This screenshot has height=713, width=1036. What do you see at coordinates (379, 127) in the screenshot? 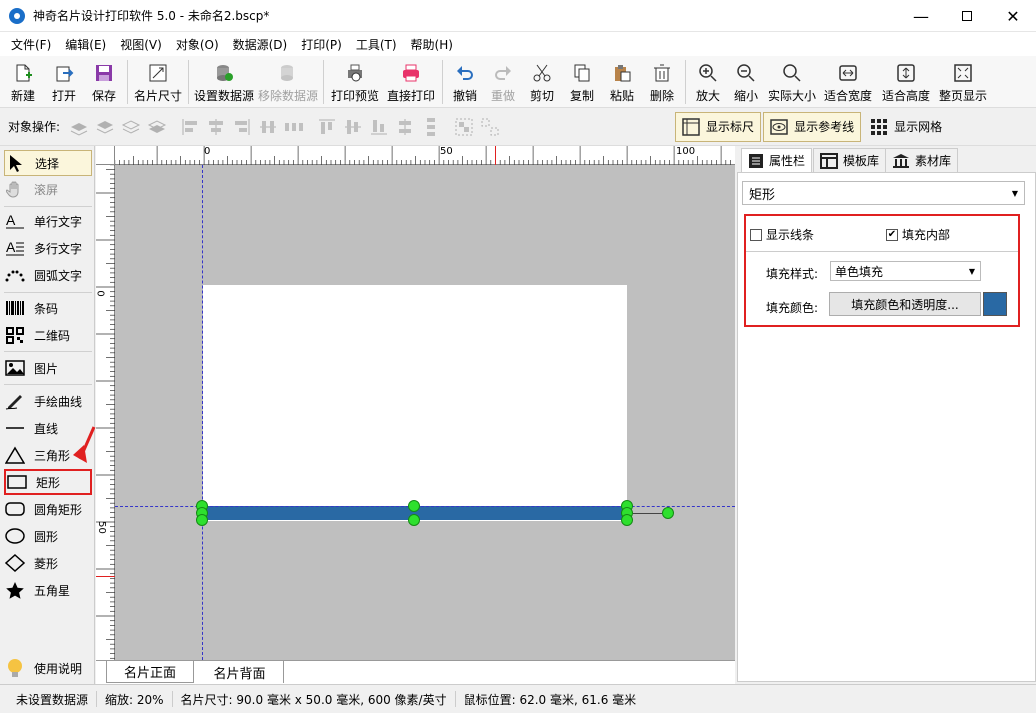
I see `align-bottom-icon` at bounding box center [379, 127].